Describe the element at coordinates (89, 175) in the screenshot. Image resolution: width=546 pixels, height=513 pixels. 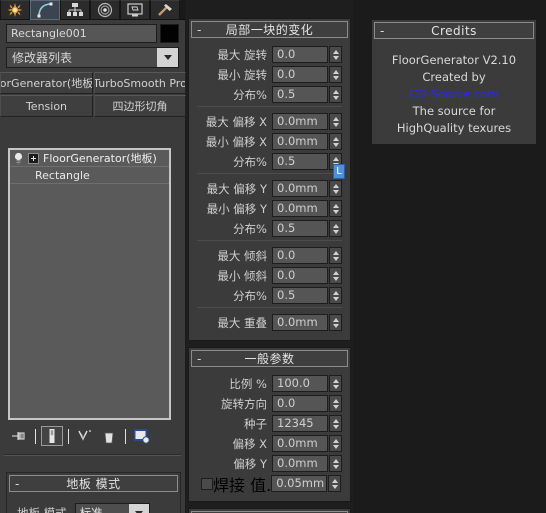
I see `stack-item-rectangle: Rectangle` at that location.